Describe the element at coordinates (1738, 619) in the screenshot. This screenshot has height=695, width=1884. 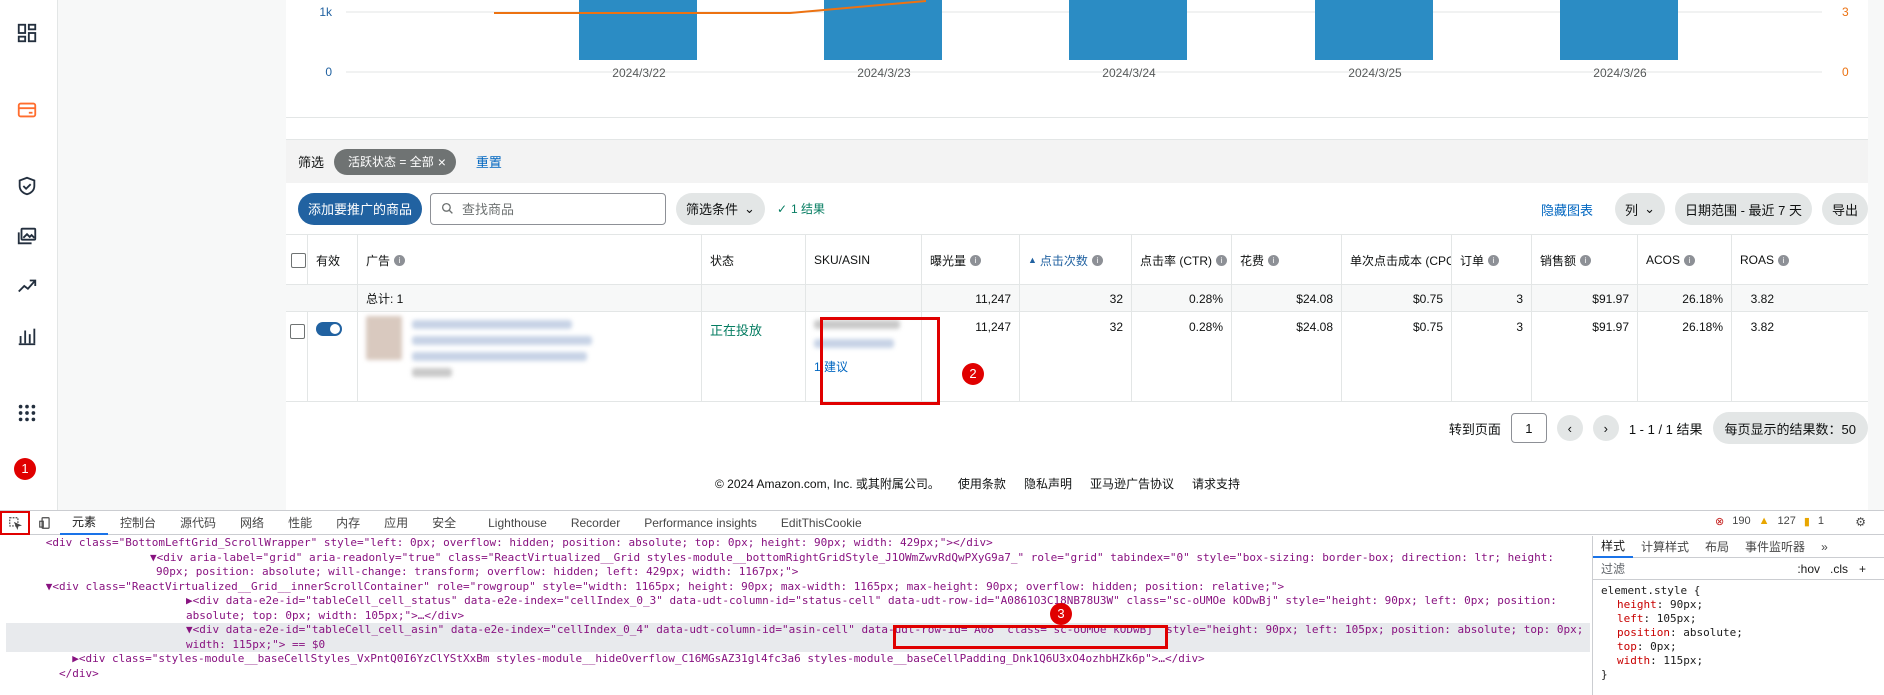
I see `rule-prop: left: 105px;` at that location.